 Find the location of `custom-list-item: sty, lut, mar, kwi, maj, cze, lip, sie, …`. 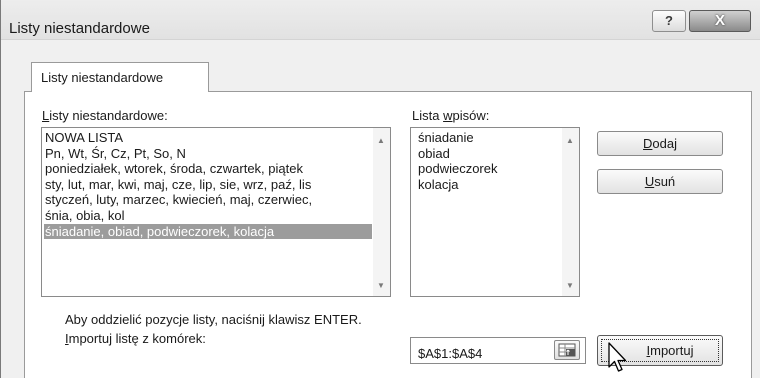

custom-list-item: sty, lut, mar, kwi, maj, cze, lip, sie, … is located at coordinates (208, 185).